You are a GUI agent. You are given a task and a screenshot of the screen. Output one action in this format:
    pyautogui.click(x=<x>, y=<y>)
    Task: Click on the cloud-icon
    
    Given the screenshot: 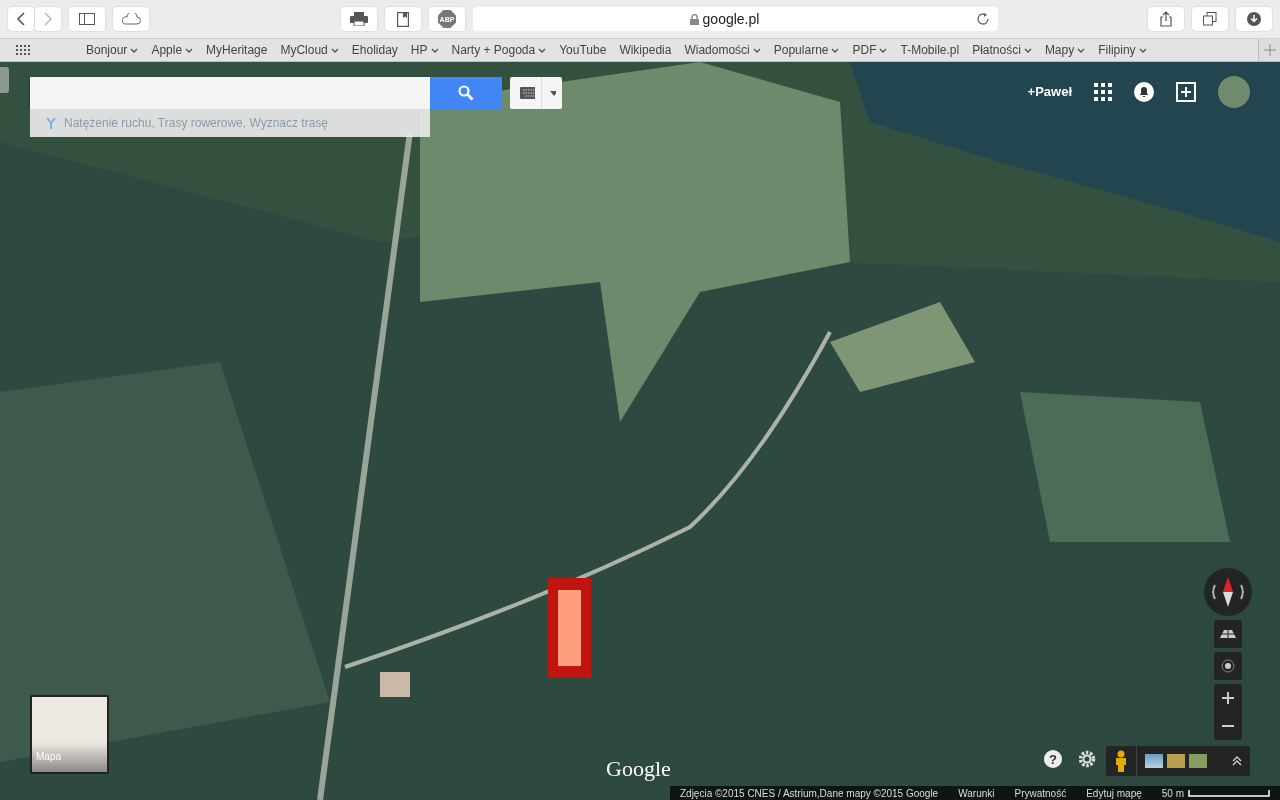 What is the action you would take?
    pyautogui.click(x=131, y=19)
    